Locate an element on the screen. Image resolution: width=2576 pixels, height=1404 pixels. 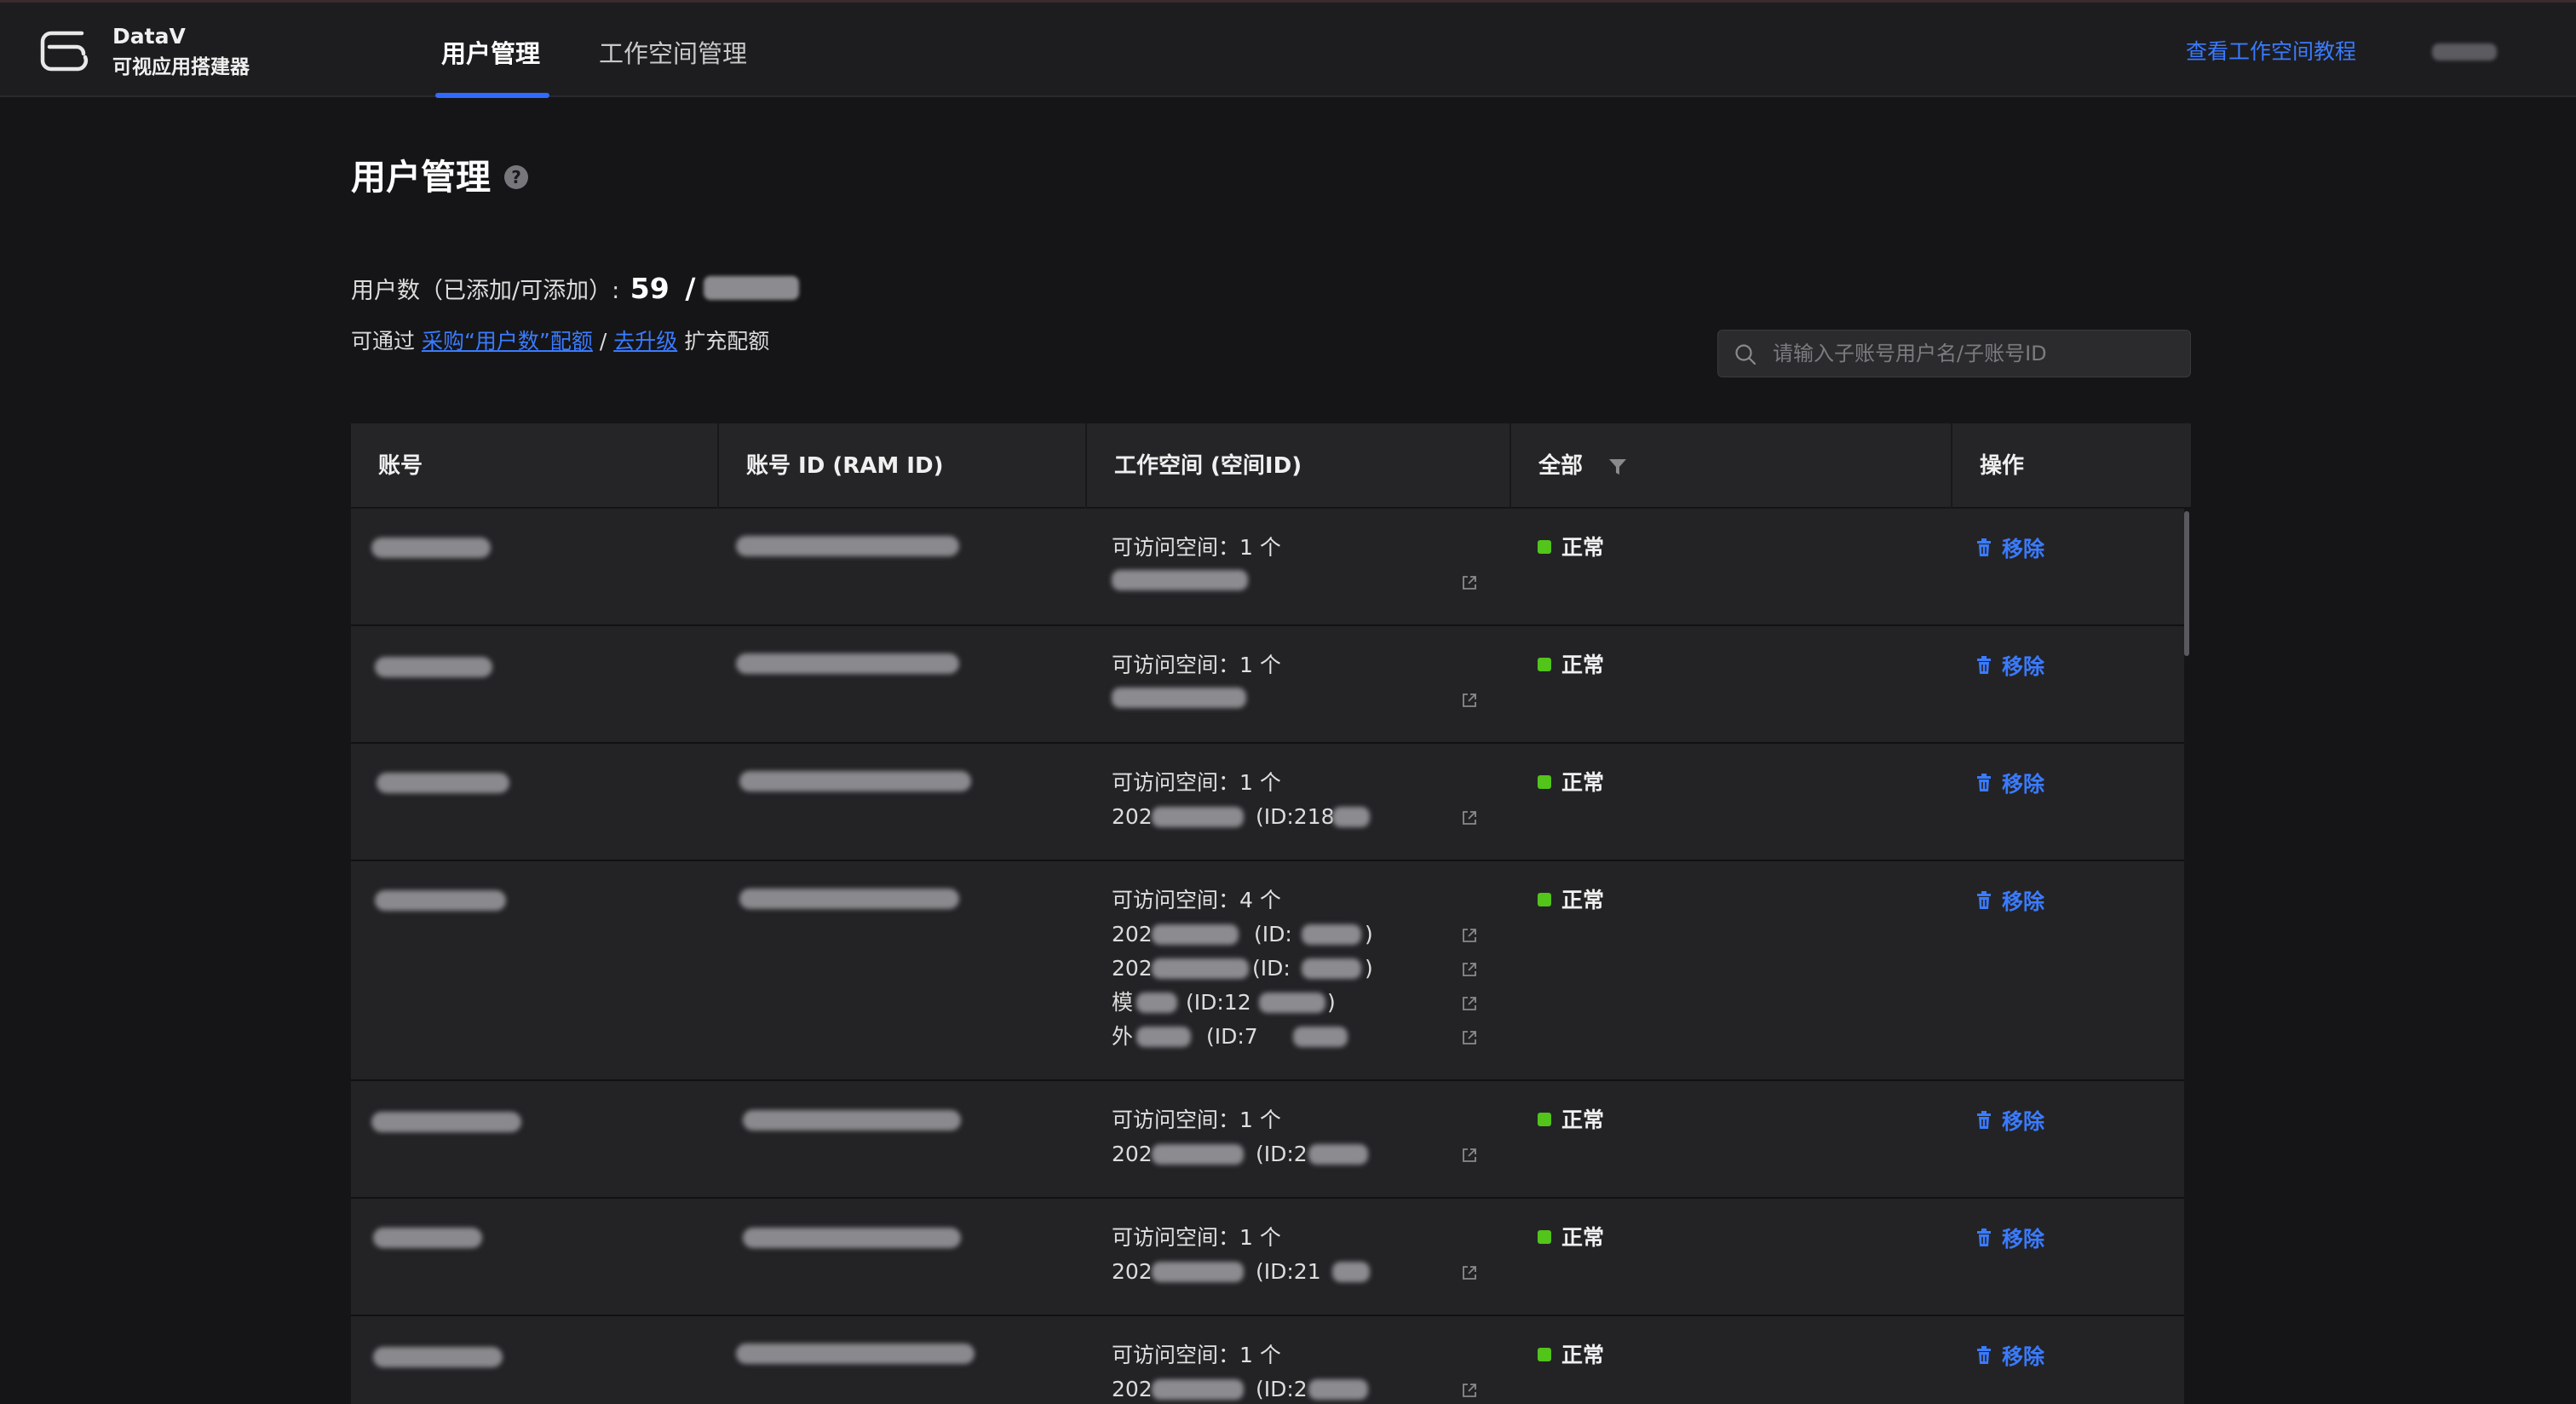
top-navigation-bar: DataV 可视应用搭建器 用户管理 工作空间管理 查看工作空间教程 is located at coordinates (1288, 49).